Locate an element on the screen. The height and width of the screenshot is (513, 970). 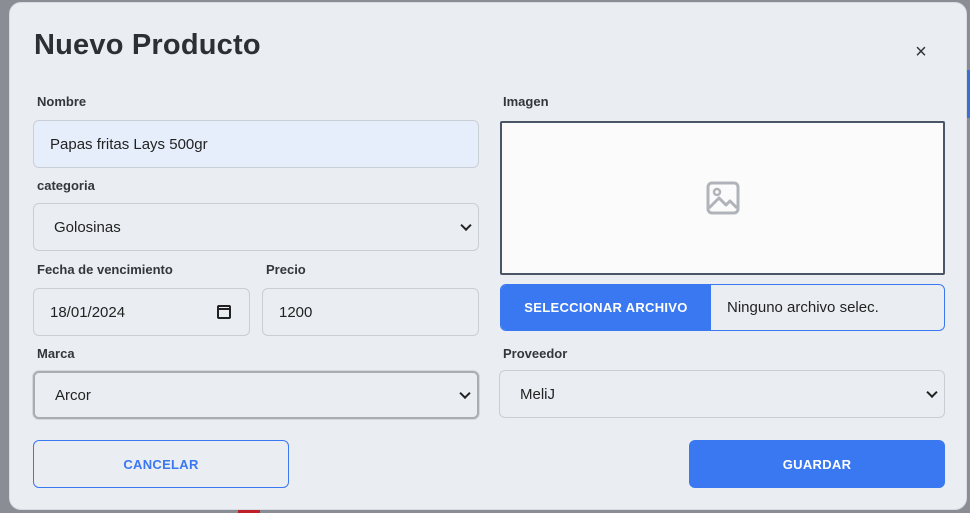
file-status: Ninguno archivo selec. is located at coordinates (803, 307).